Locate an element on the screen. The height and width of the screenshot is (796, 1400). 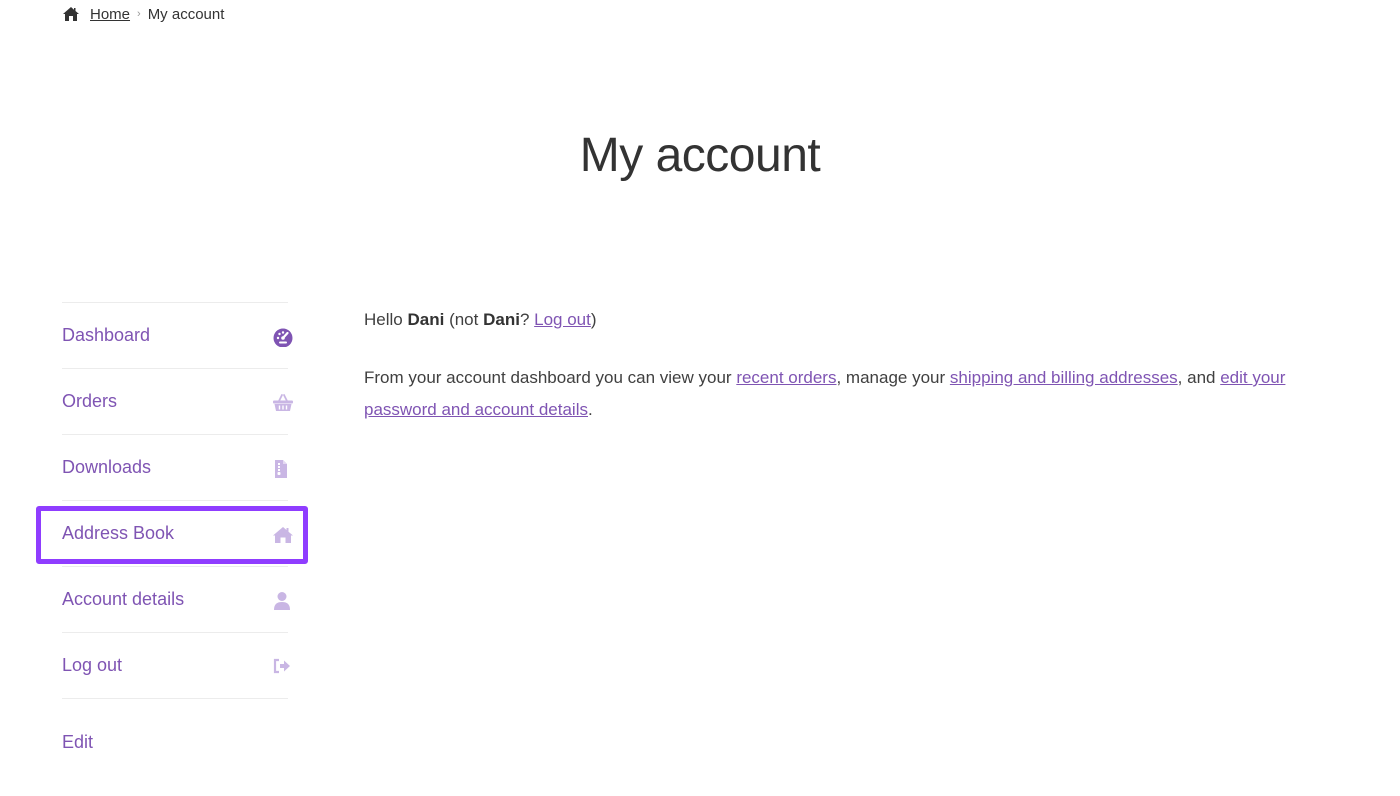
nav-item-downloads: Downloads is located at coordinates (175, 468).